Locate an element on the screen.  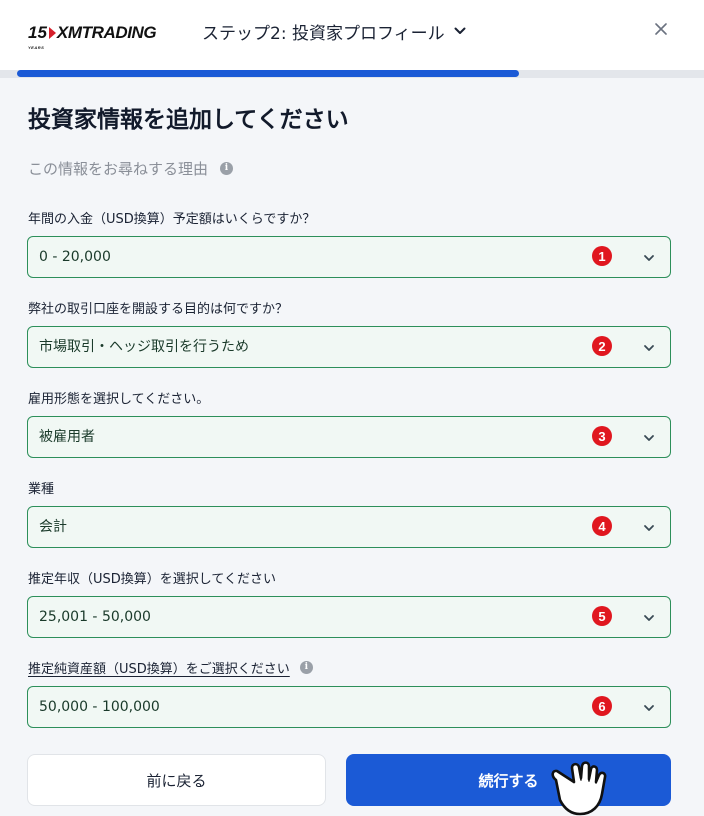
step-title: ステップ2: 投資家プロフィール is located at coordinates (323, 33).